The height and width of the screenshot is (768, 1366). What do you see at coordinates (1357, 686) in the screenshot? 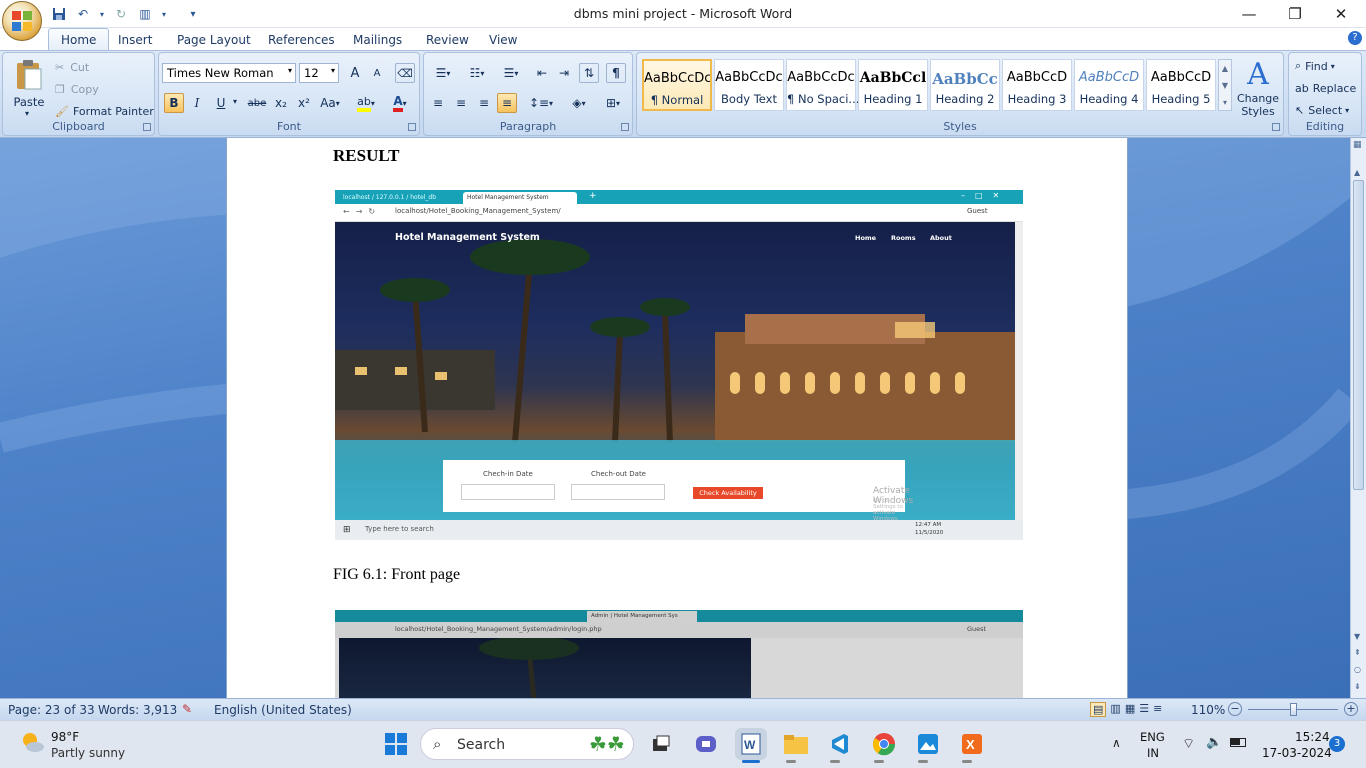
I see `next-page-icon: ⇟` at bounding box center [1357, 686].